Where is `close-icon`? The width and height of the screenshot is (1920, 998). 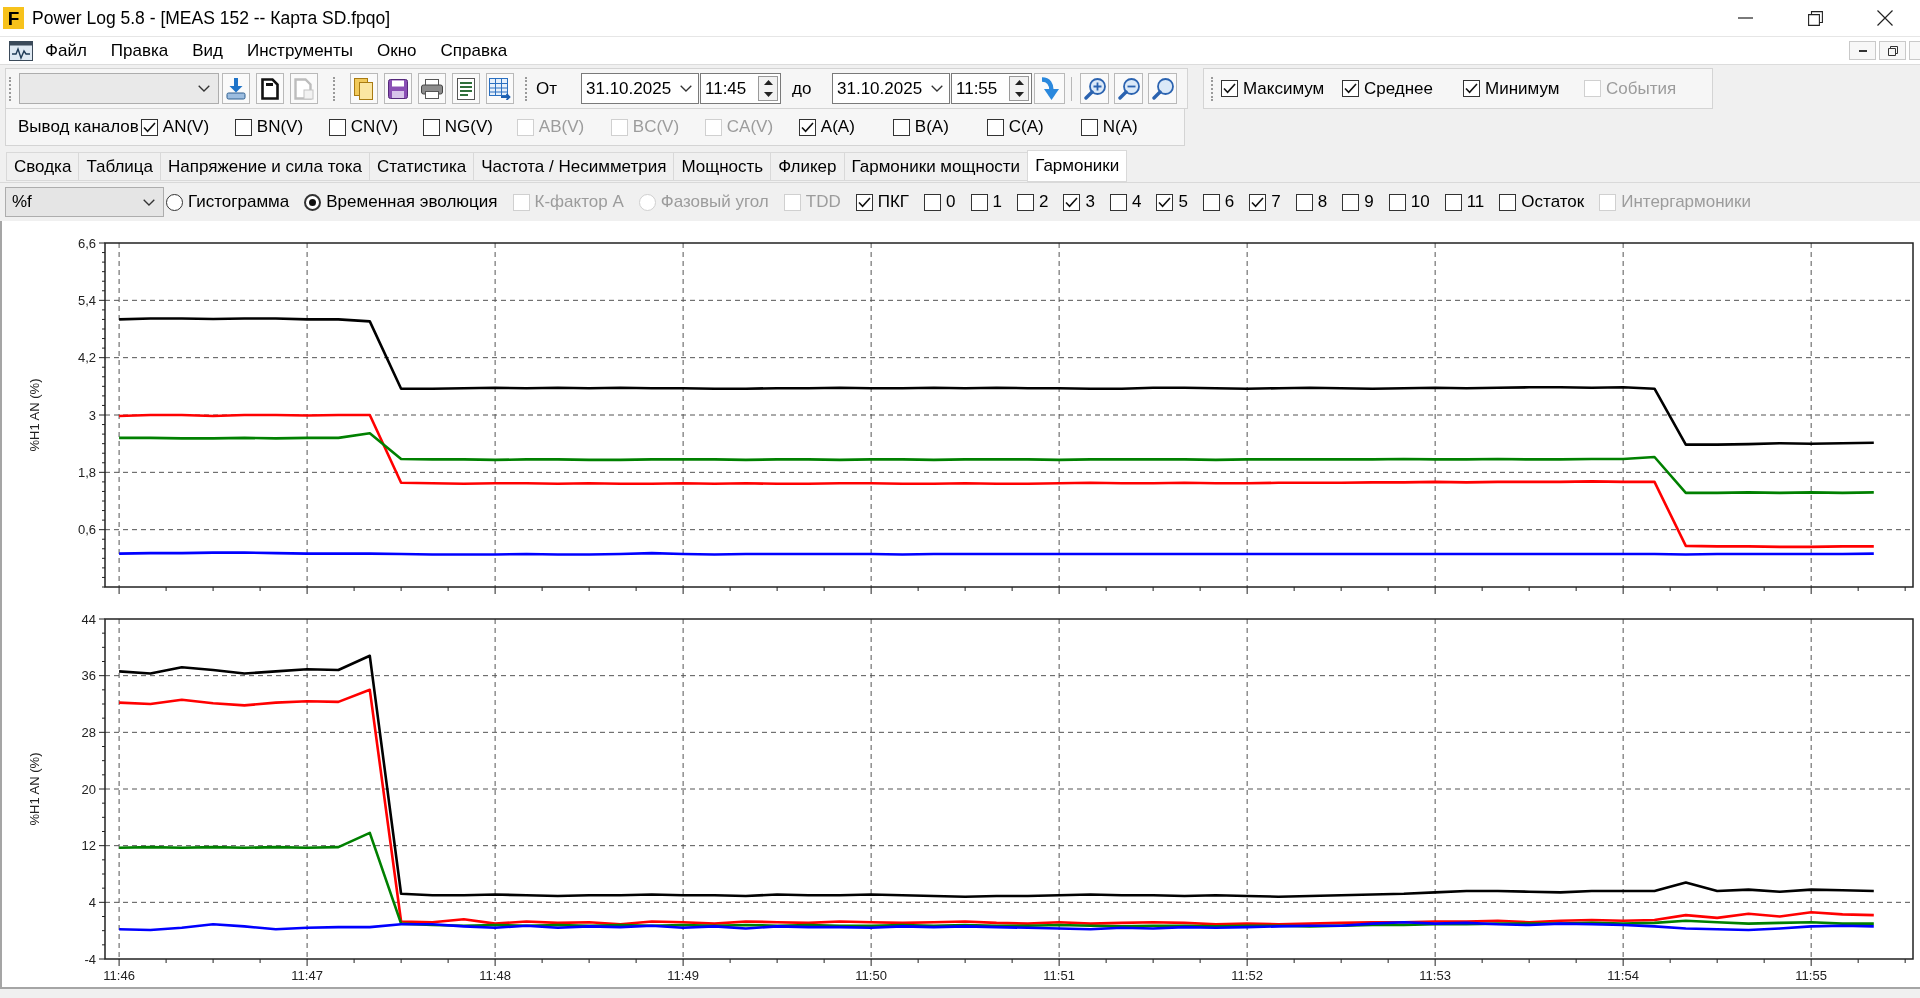 close-icon is located at coordinates (1885, 18).